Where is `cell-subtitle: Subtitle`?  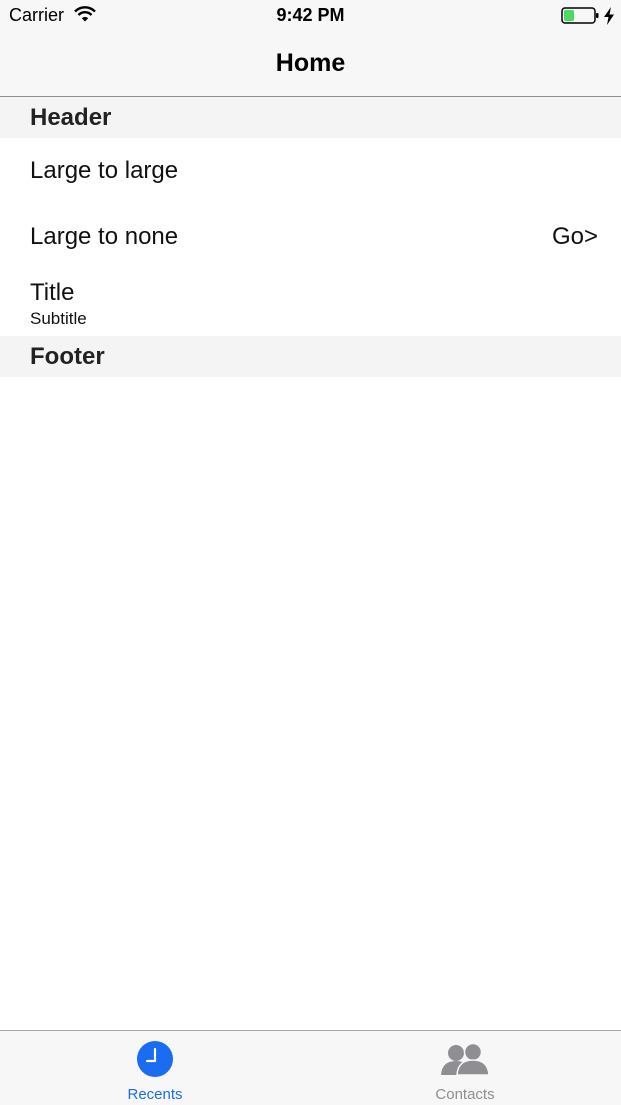 cell-subtitle: Subtitle is located at coordinates (58, 318).